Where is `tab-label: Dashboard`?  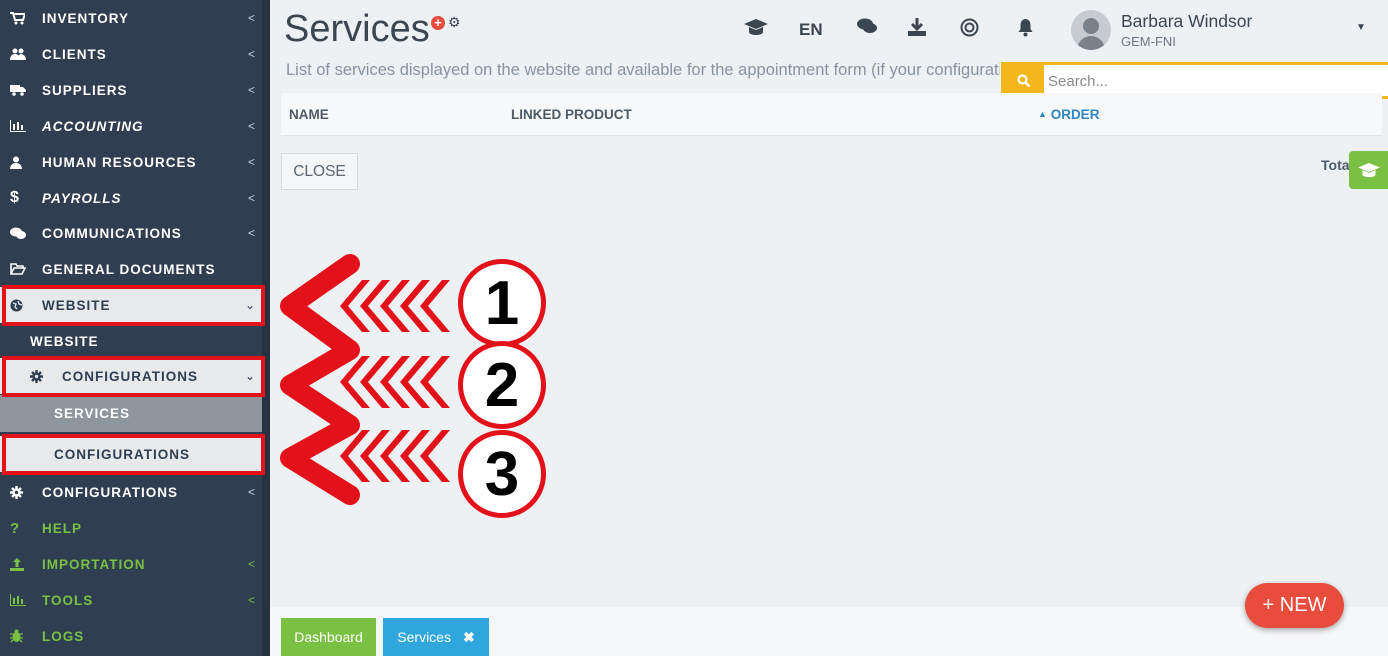 tab-label: Dashboard is located at coordinates (328, 637).